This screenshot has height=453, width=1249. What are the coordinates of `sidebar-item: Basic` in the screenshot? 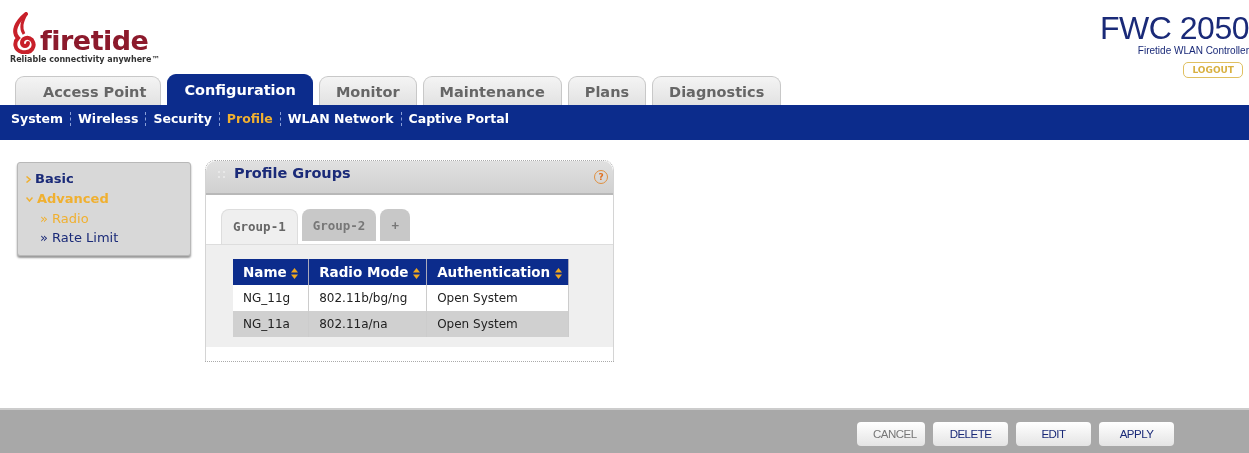 It's located at (50, 179).